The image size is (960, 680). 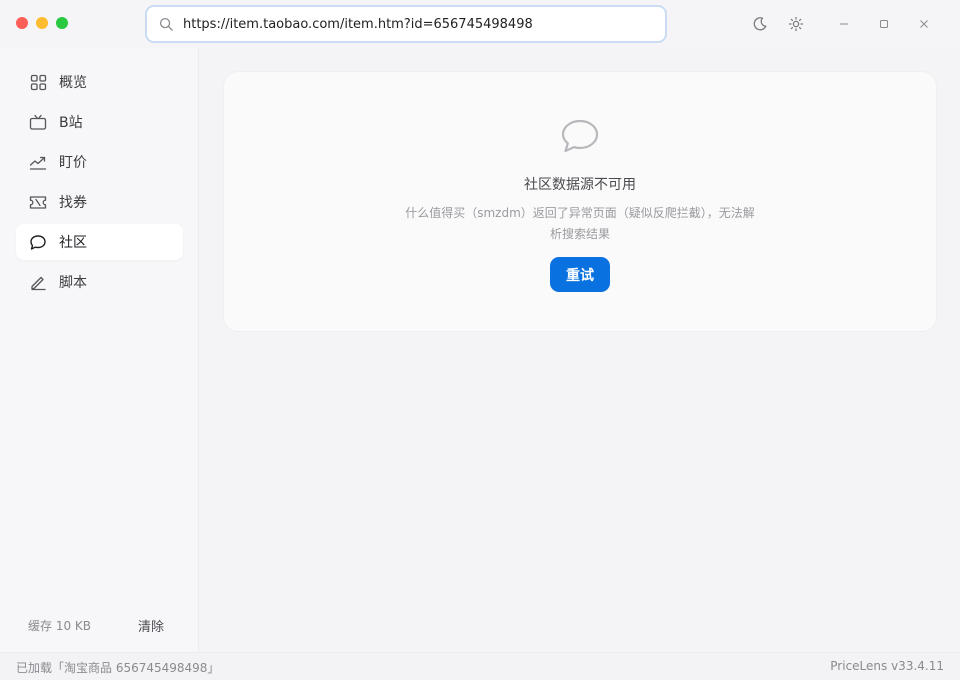 I want to click on zoom-window-dot, so click(x=62, y=23).